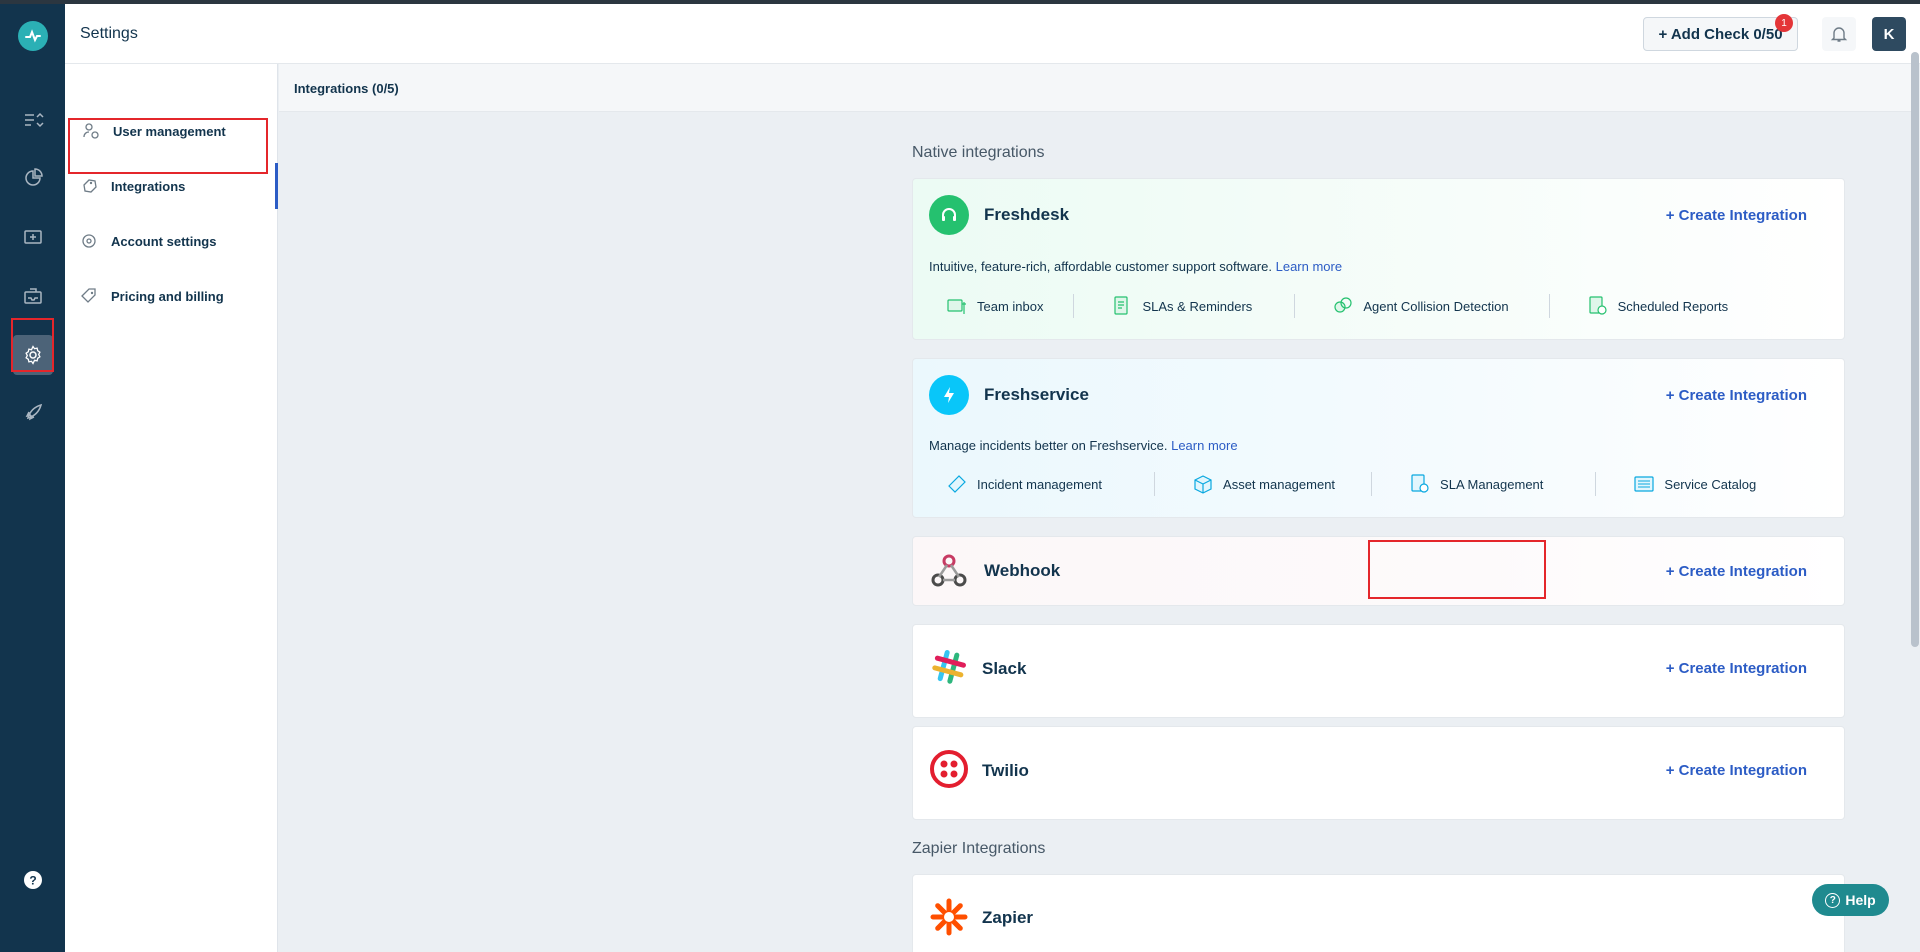  What do you see at coordinates (33, 178) in the screenshot?
I see `reports-icon` at bounding box center [33, 178].